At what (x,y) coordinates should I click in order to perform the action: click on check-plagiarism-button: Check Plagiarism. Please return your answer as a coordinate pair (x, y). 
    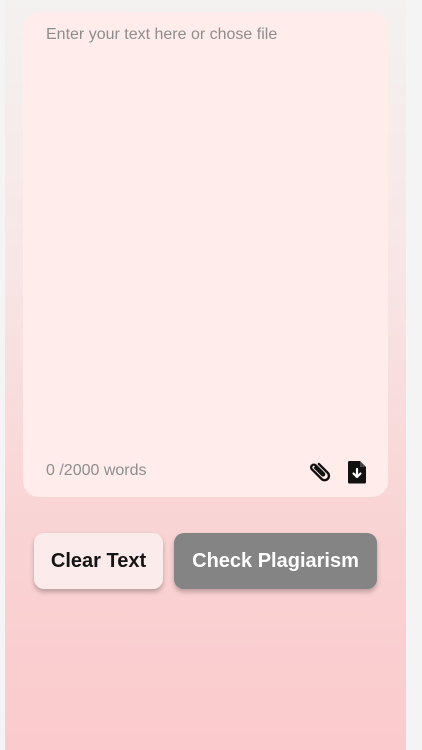
    Looking at the image, I should click on (275, 561).